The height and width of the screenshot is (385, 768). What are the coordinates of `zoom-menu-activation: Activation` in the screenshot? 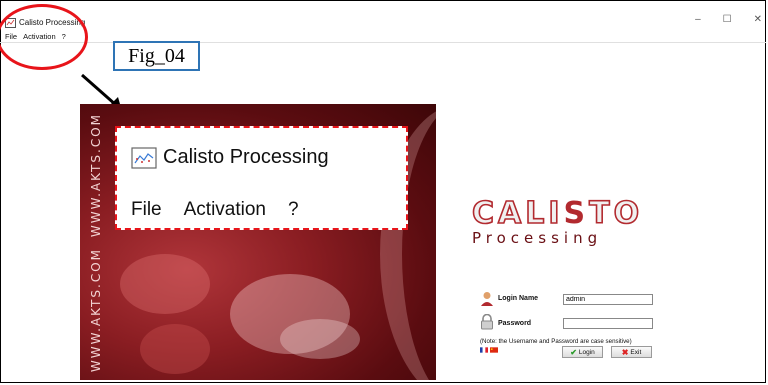 It's located at (224, 209).